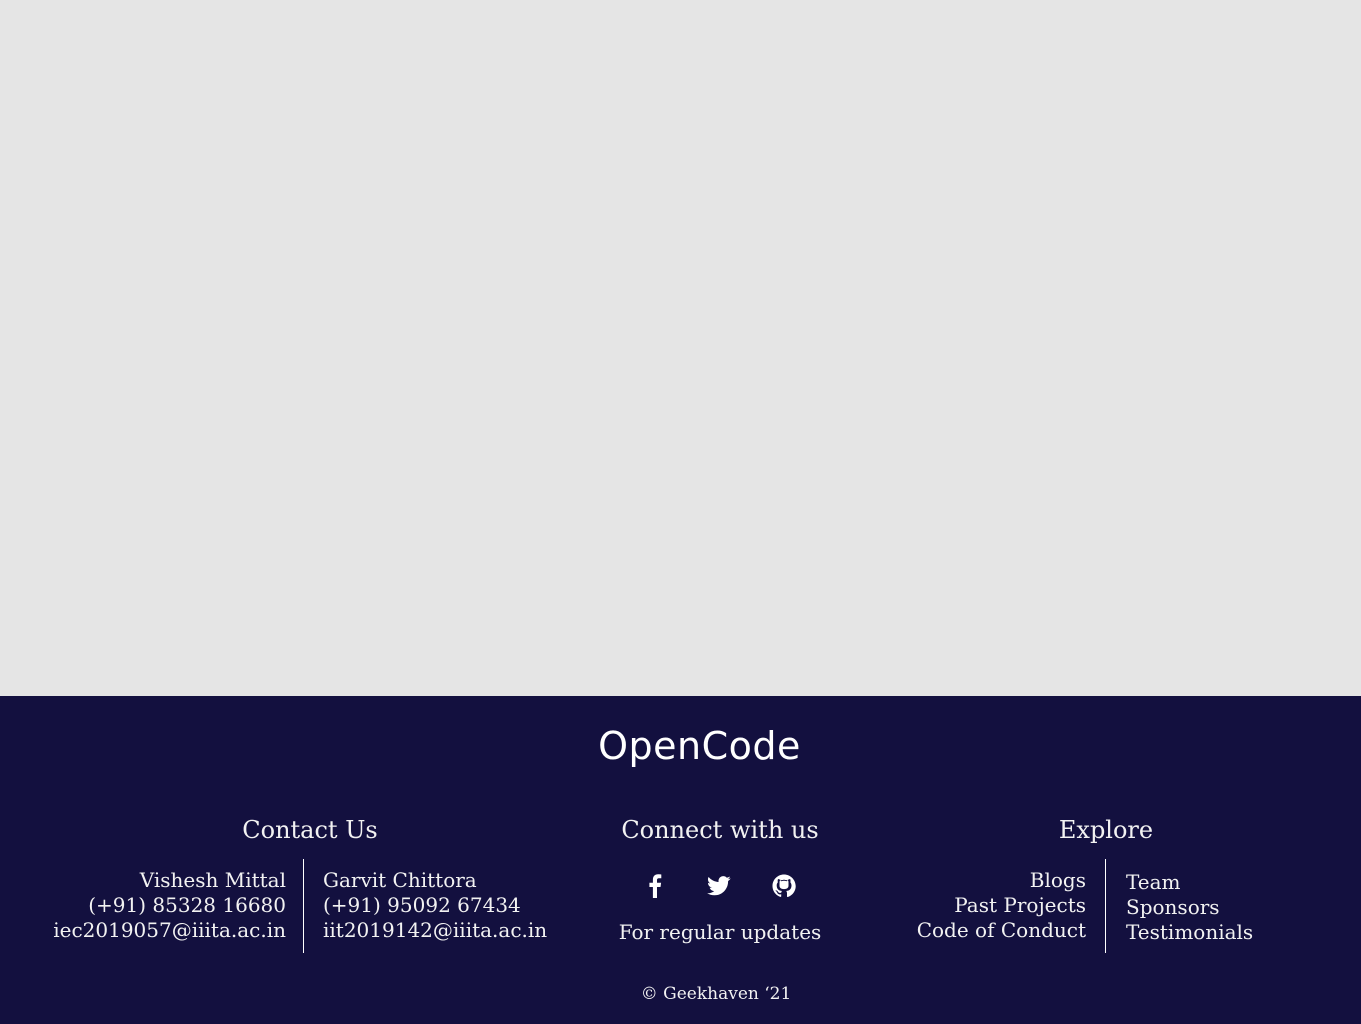 This screenshot has width=1361, height=1024. I want to click on brand-text: OpenCode, so click(699, 746).